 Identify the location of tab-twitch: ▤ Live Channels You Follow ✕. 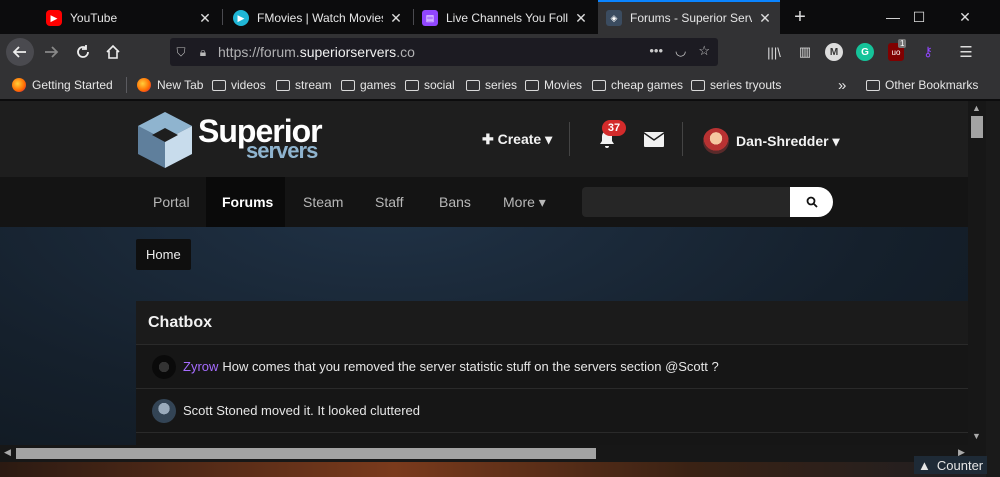
(505, 18).